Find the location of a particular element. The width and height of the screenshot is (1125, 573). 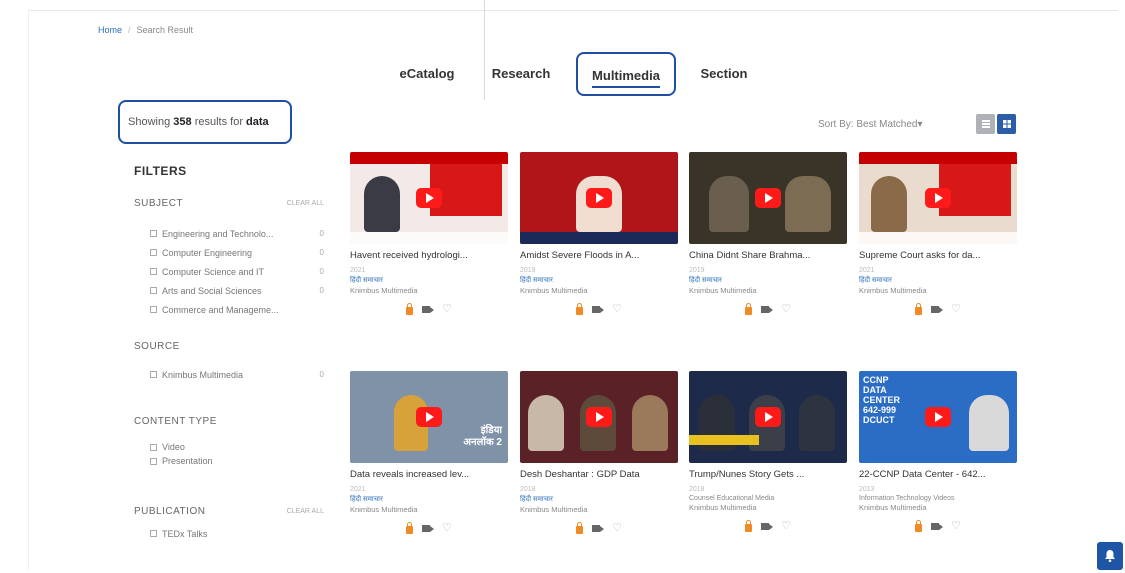

tab-research-label: Research is located at coordinates (521, 73).